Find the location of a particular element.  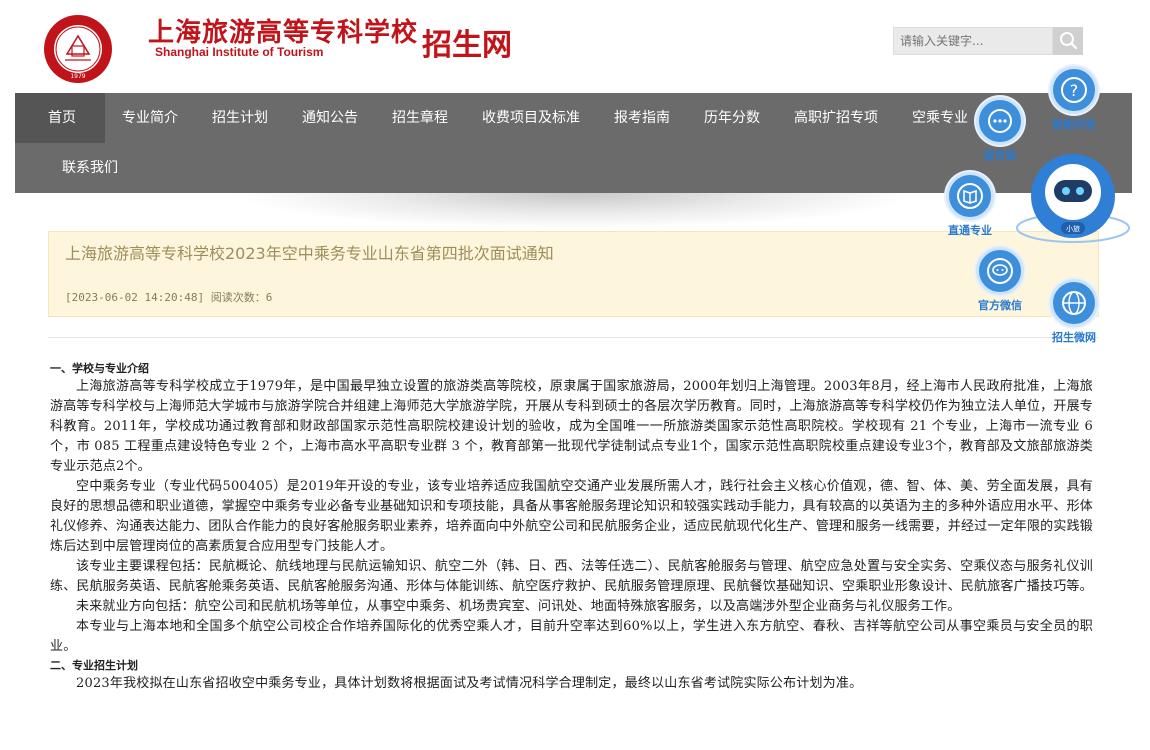

nav-item-expansion: 高职扩招专项 is located at coordinates (836, 118).